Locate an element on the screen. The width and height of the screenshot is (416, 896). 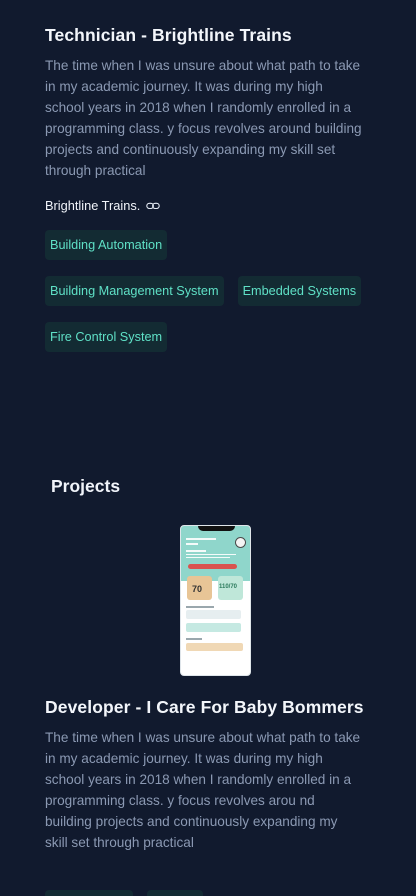
job-title: Technician - Brightline Trains is located at coordinates (168, 35).